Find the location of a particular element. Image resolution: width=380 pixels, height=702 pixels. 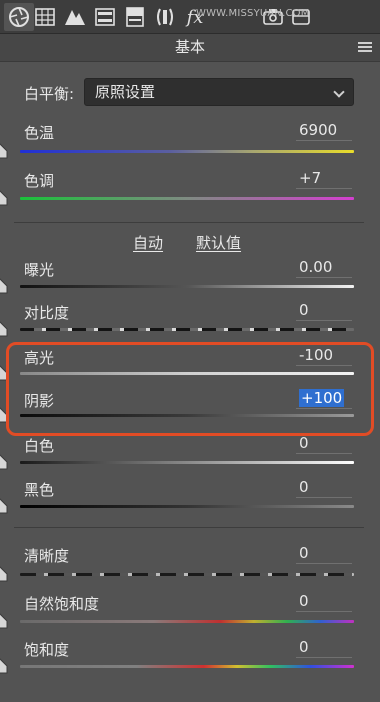

whites-label: 白色 is located at coordinates (39, 446).